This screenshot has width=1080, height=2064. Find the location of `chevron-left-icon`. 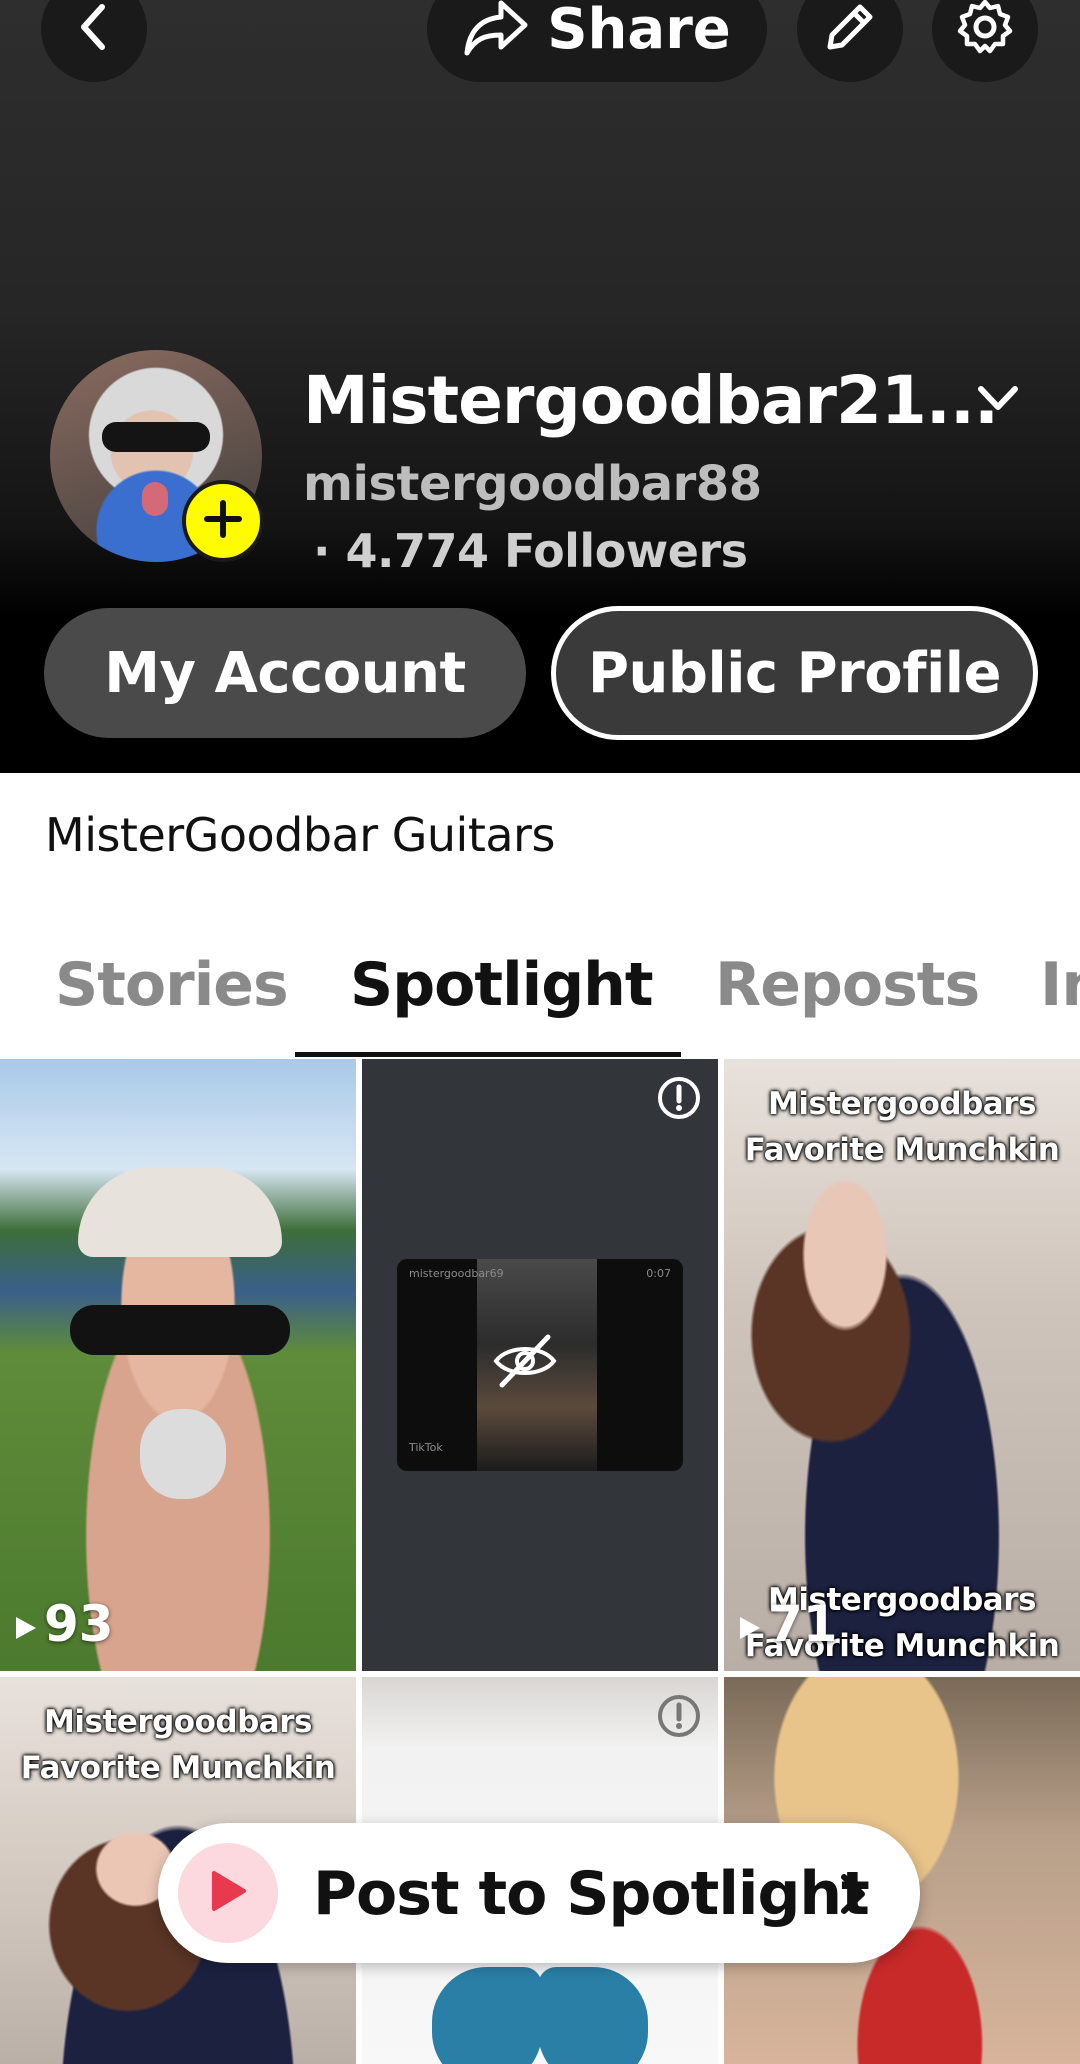

chevron-left-icon is located at coordinates (94, 29).